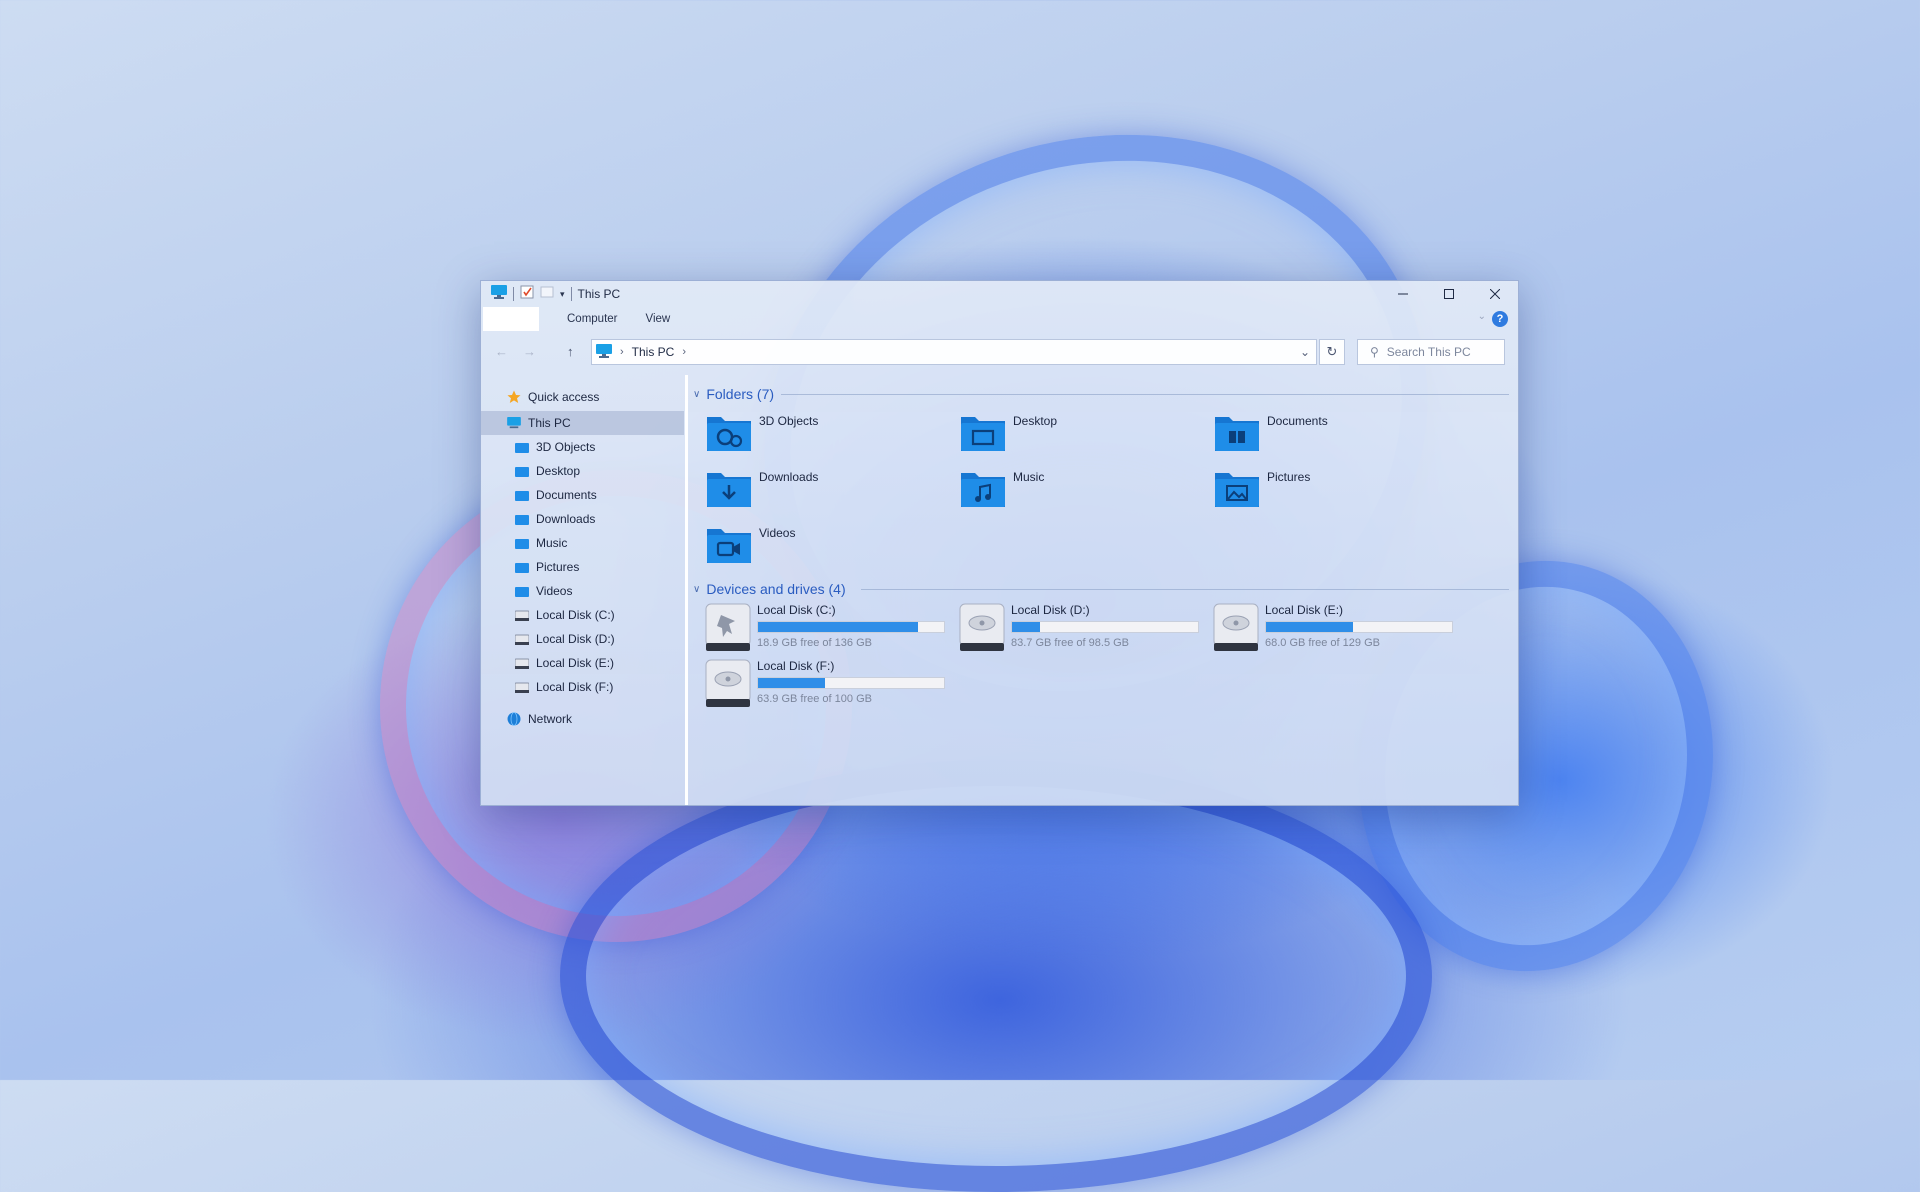  Describe the element at coordinates (514, 719) in the screenshot. I see `network-globe-icon` at that location.